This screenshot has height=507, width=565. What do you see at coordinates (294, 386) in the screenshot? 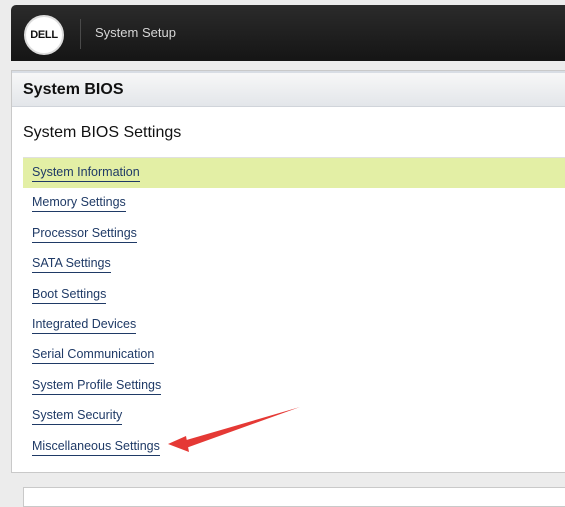
I see `menu-item-system-profile-settings: System Profile Settings` at bounding box center [294, 386].